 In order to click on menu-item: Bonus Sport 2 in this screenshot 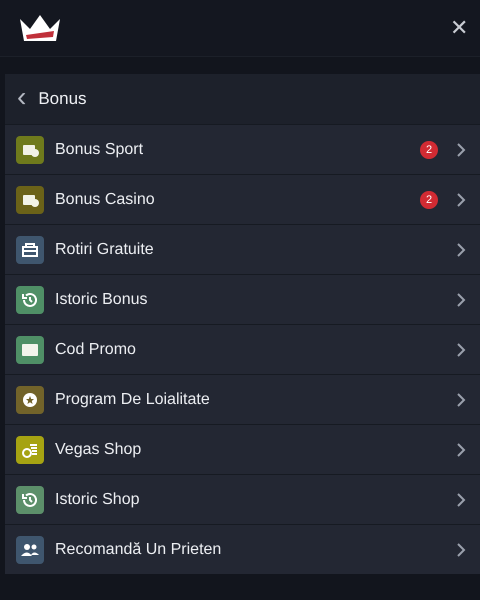, I will do `click(242, 149)`.